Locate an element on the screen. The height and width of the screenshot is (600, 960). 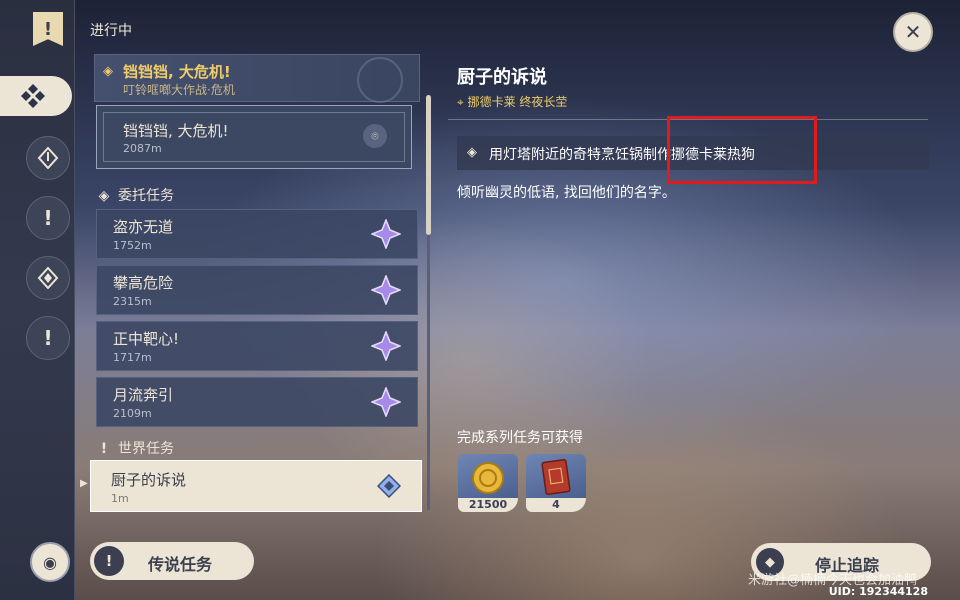
sidebar-tab-world: ! is located at coordinates (48, 338).